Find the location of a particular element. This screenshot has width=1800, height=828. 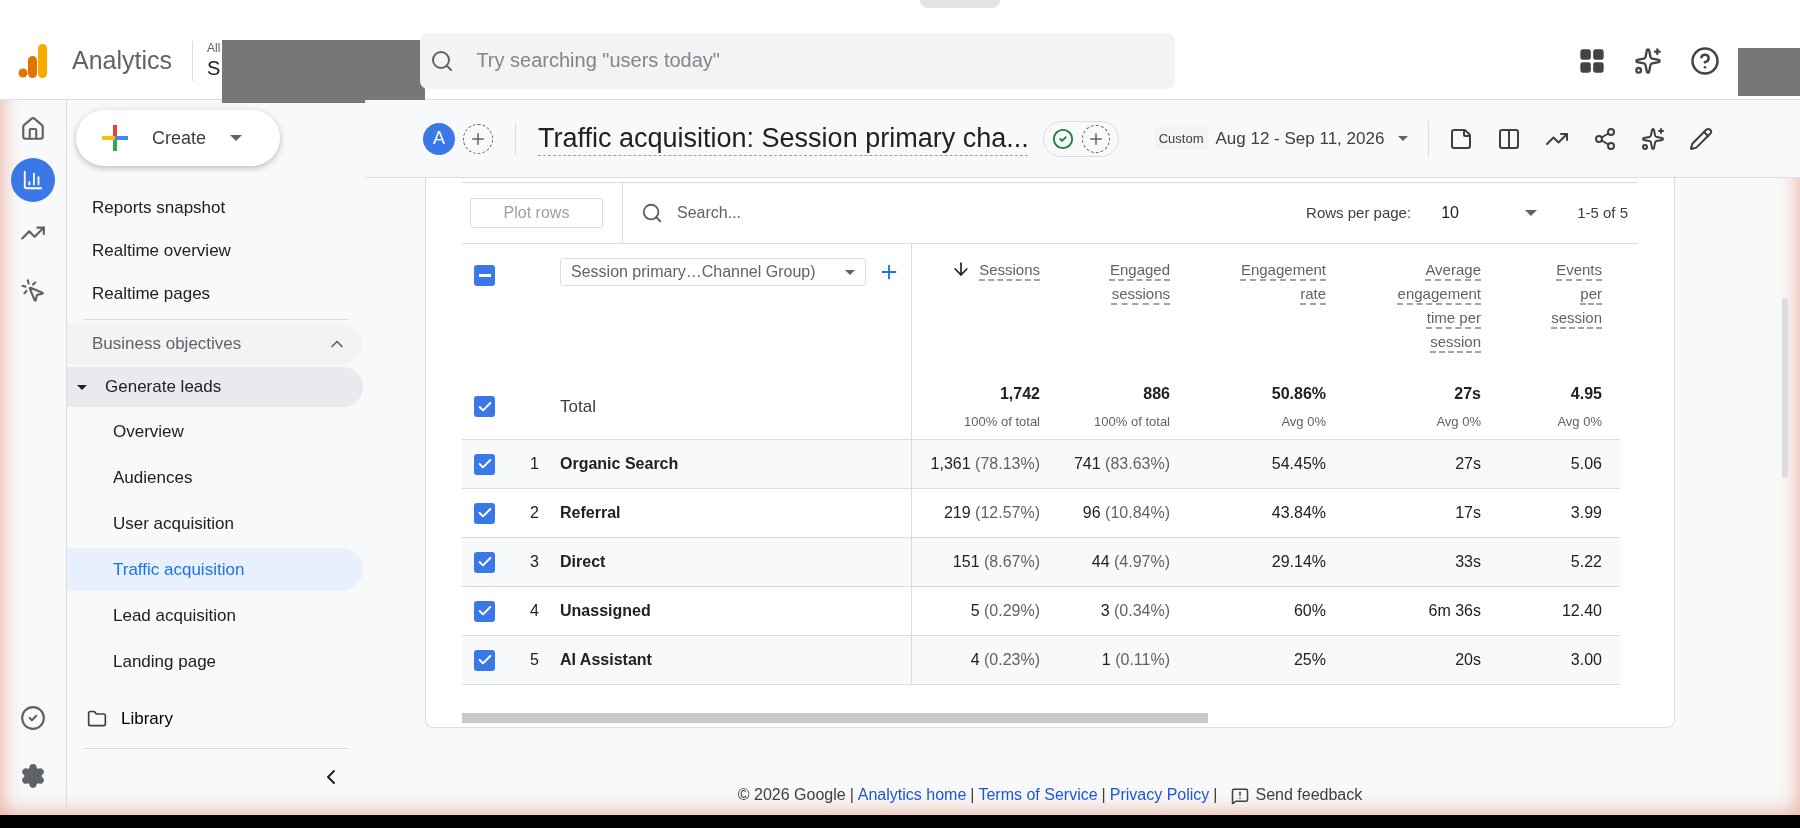

total-value: 1,742 is located at coordinates (1019, 393).